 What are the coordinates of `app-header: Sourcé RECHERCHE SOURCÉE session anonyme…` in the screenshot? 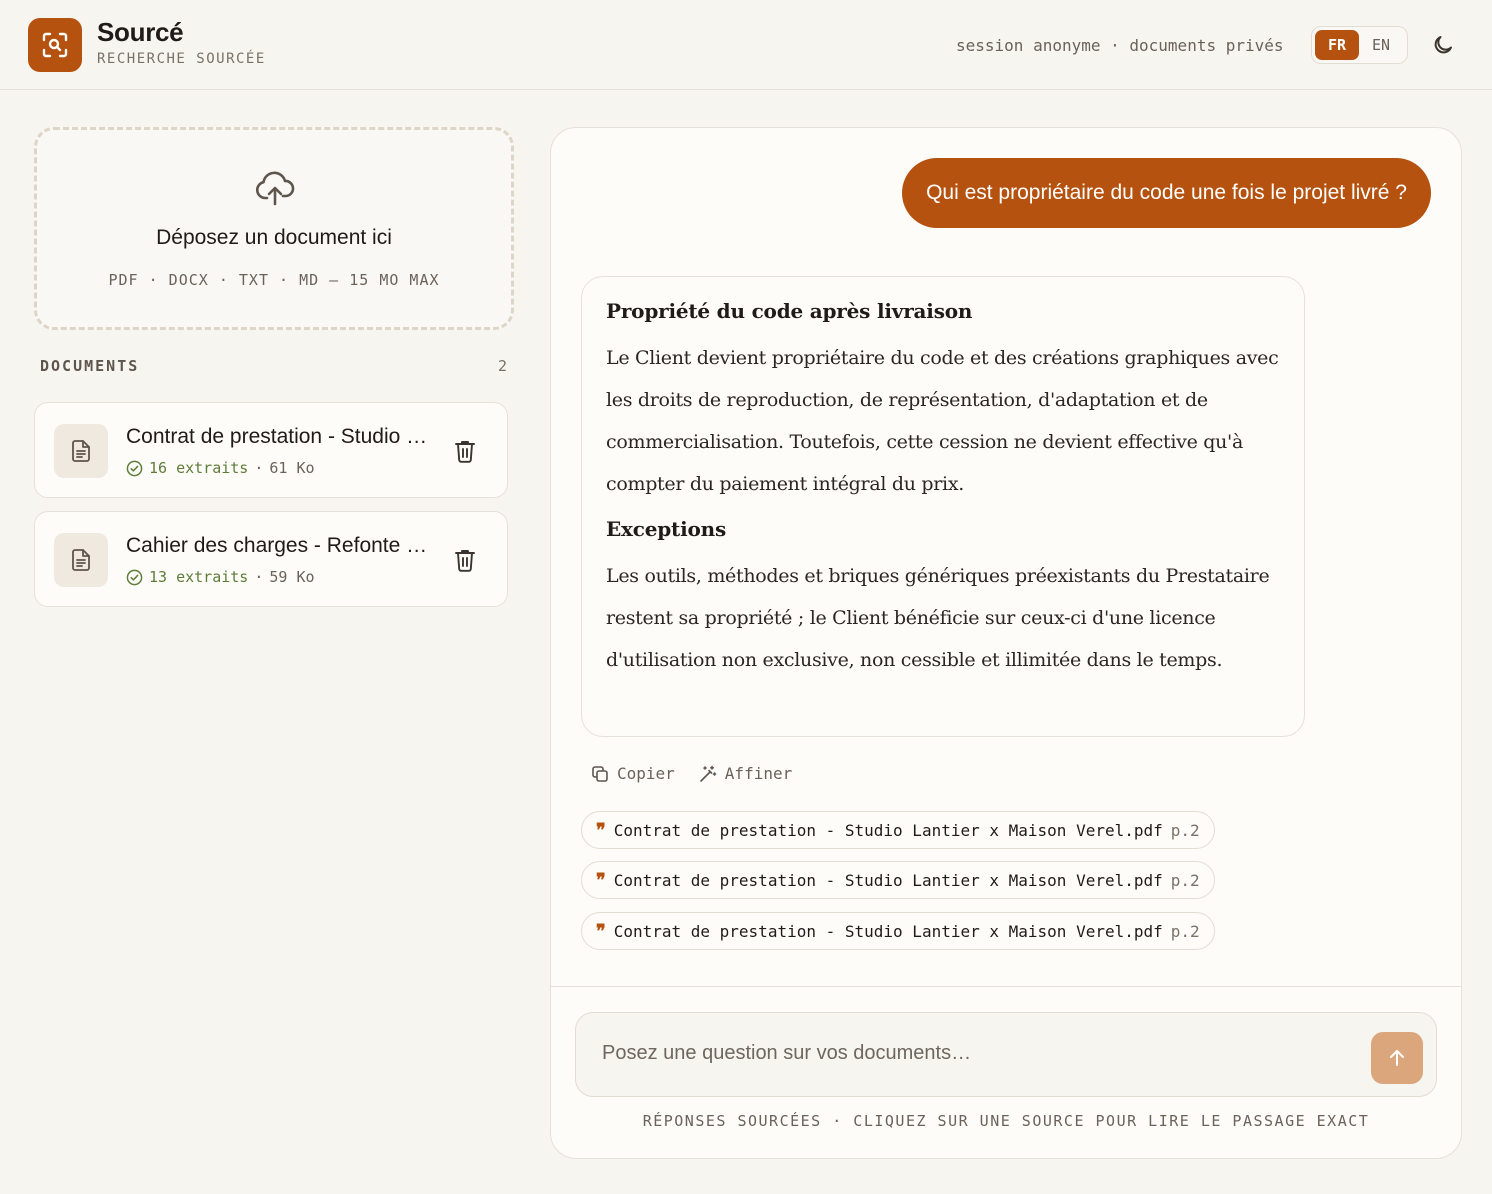 It's located at (746, 45).